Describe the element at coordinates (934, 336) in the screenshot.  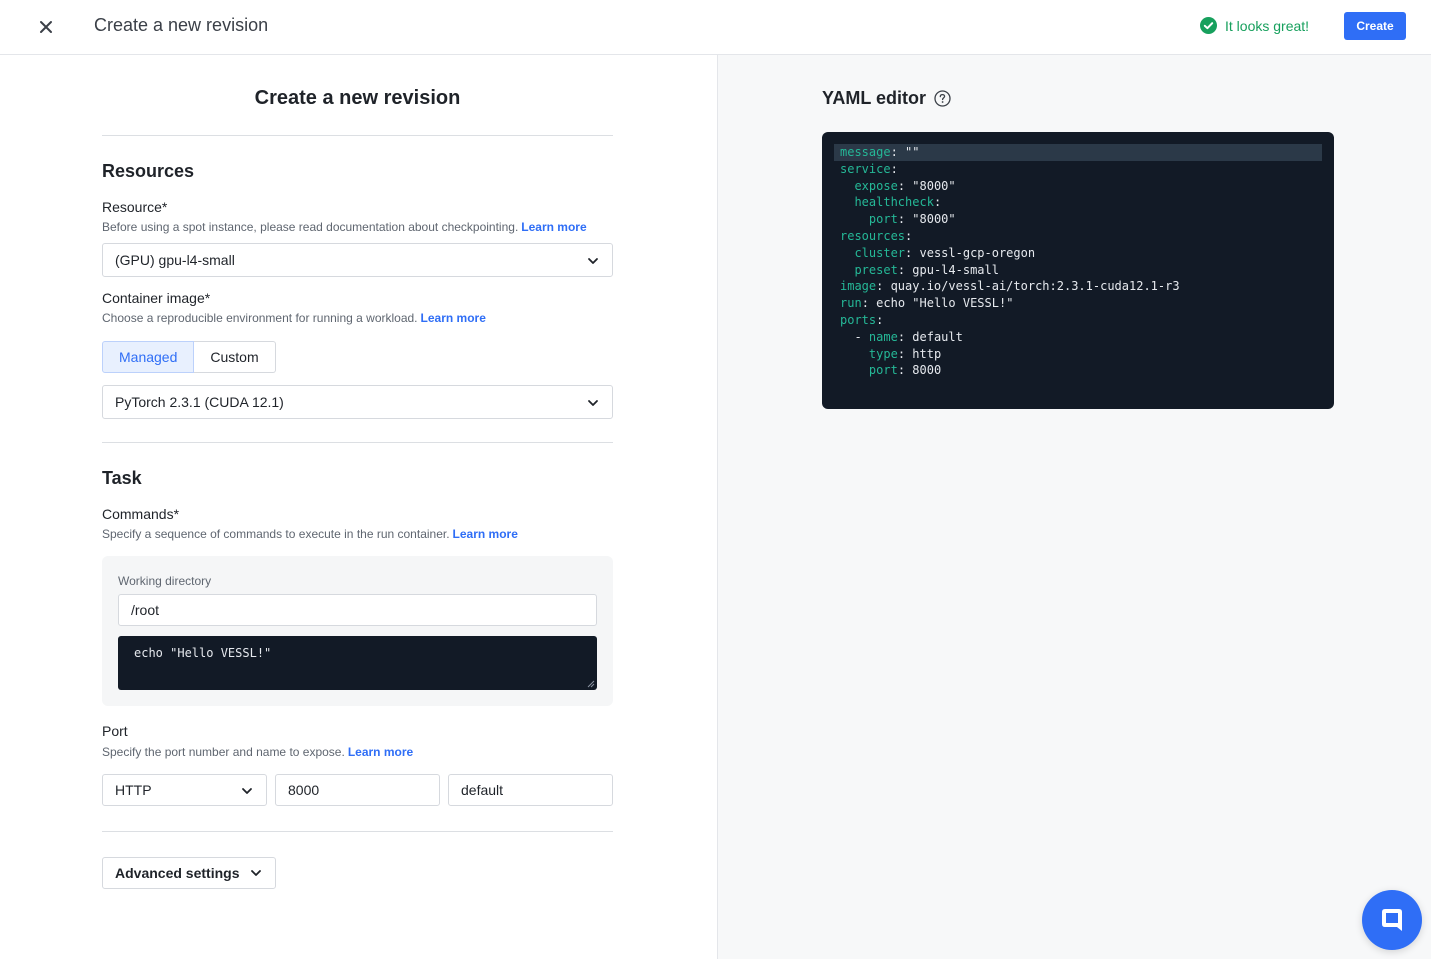
I see `yaml-value: default` at that location.